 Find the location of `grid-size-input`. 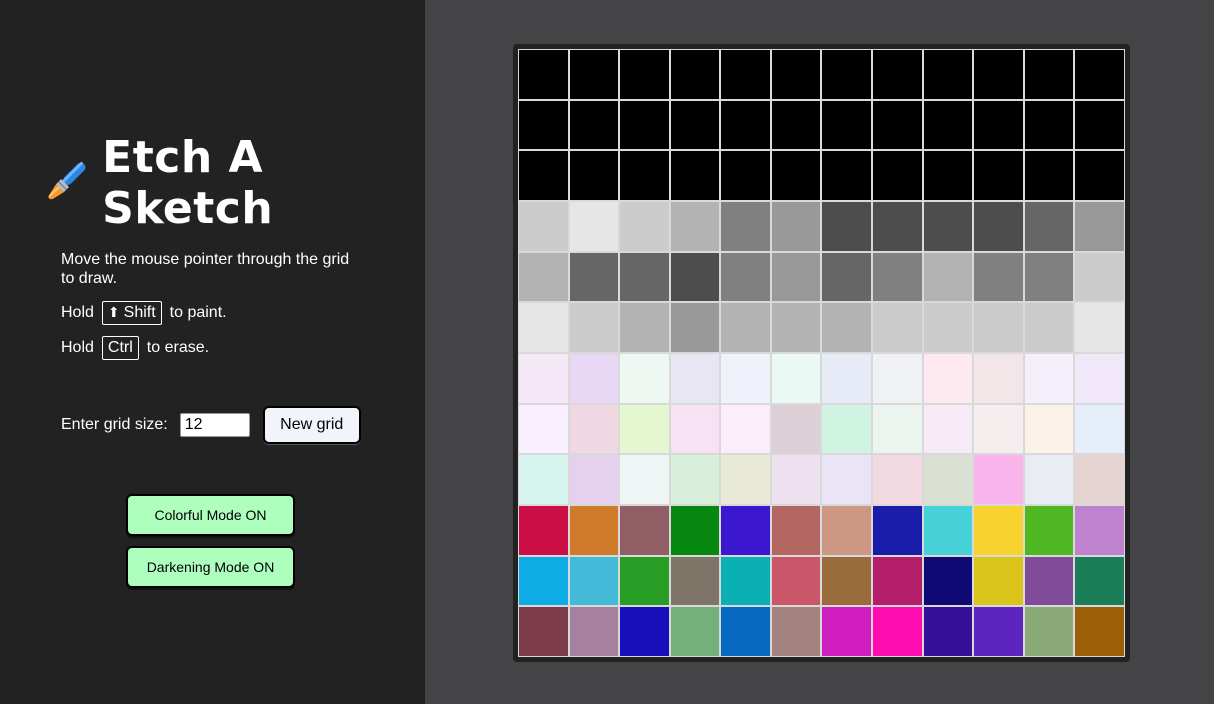

grid-size-input is located at coordinates (214, 425).